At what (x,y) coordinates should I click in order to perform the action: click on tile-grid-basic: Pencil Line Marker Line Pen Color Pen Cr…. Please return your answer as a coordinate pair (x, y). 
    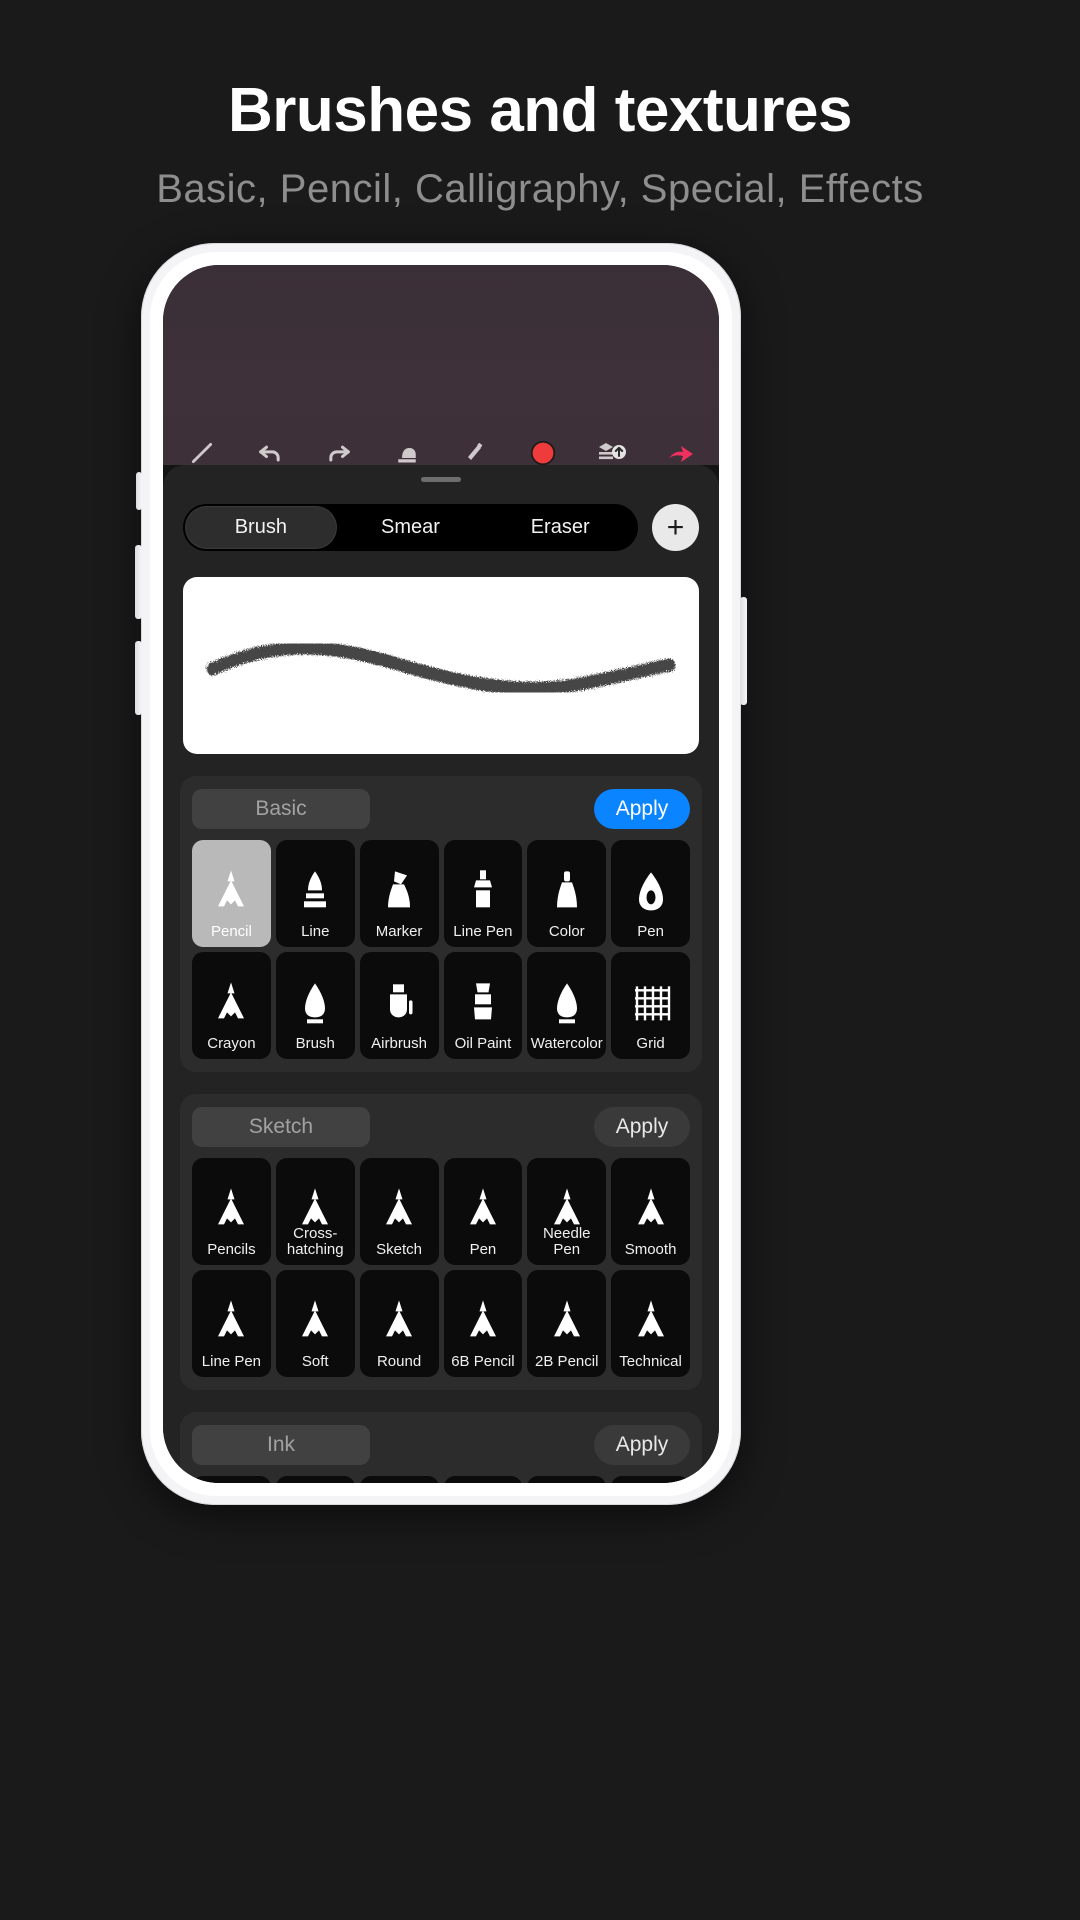
    Looking at the image, I should click on (441, 949).